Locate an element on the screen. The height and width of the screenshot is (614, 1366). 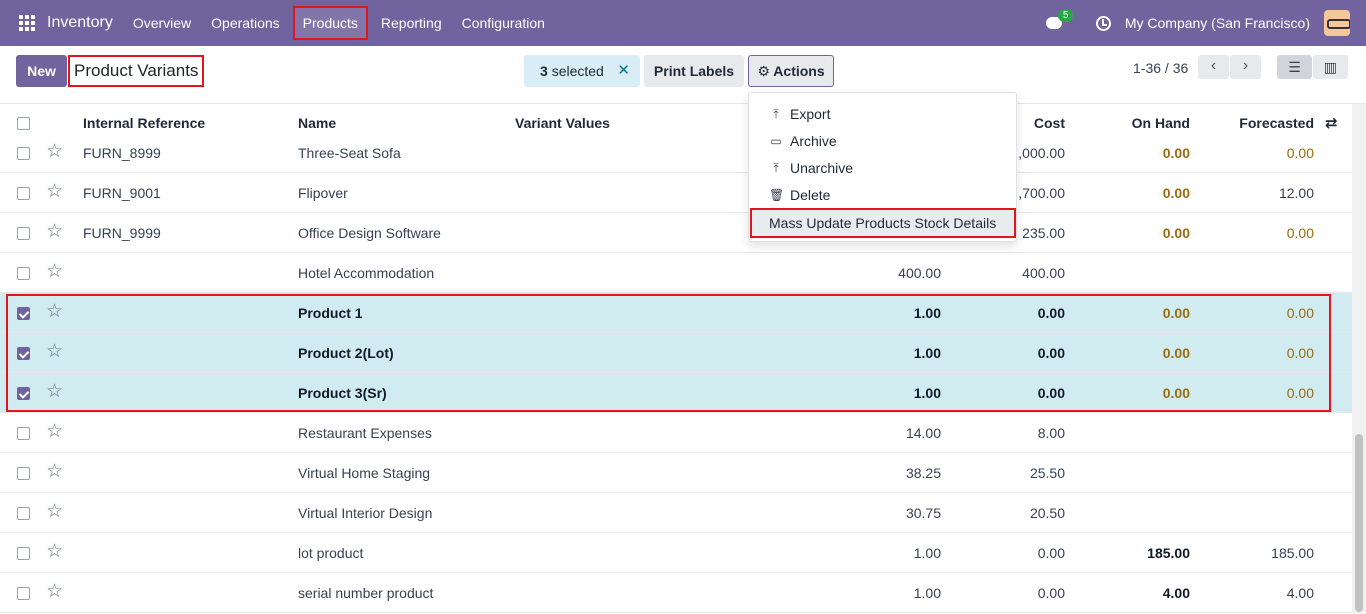
select-all-checkbox is located at coordinates (23, 123).